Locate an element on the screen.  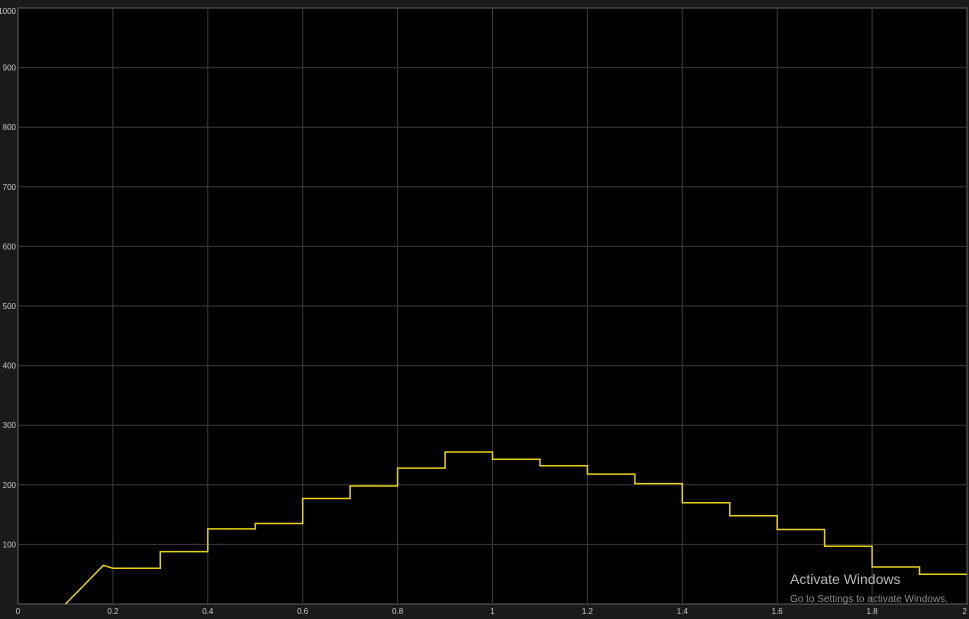
x-tick-label: 0 is located at coordinates (18, 611).